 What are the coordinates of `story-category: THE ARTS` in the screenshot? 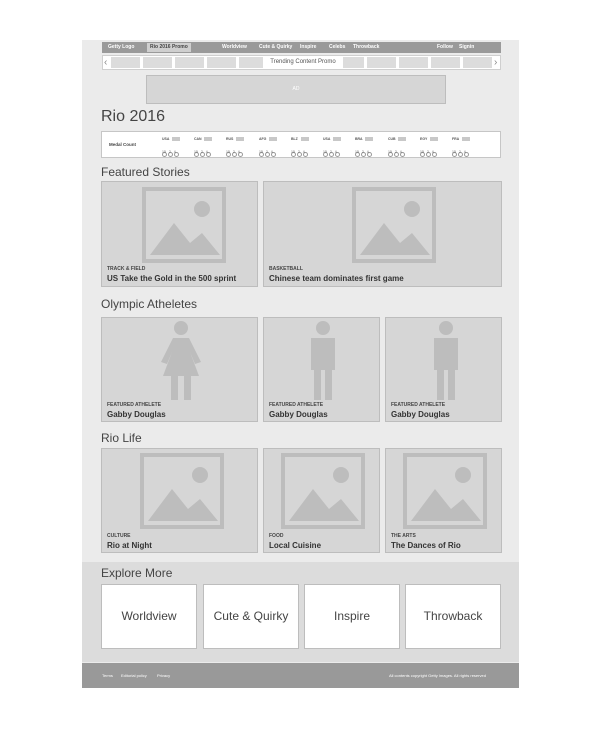 It's located at (403, 536).